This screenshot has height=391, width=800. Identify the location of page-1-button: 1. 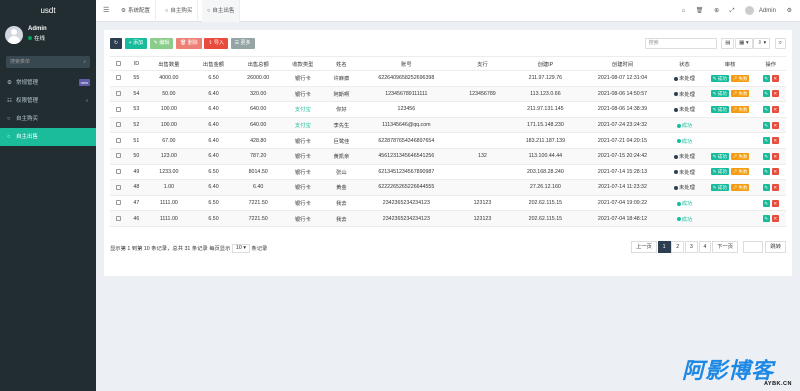
(664, 247).